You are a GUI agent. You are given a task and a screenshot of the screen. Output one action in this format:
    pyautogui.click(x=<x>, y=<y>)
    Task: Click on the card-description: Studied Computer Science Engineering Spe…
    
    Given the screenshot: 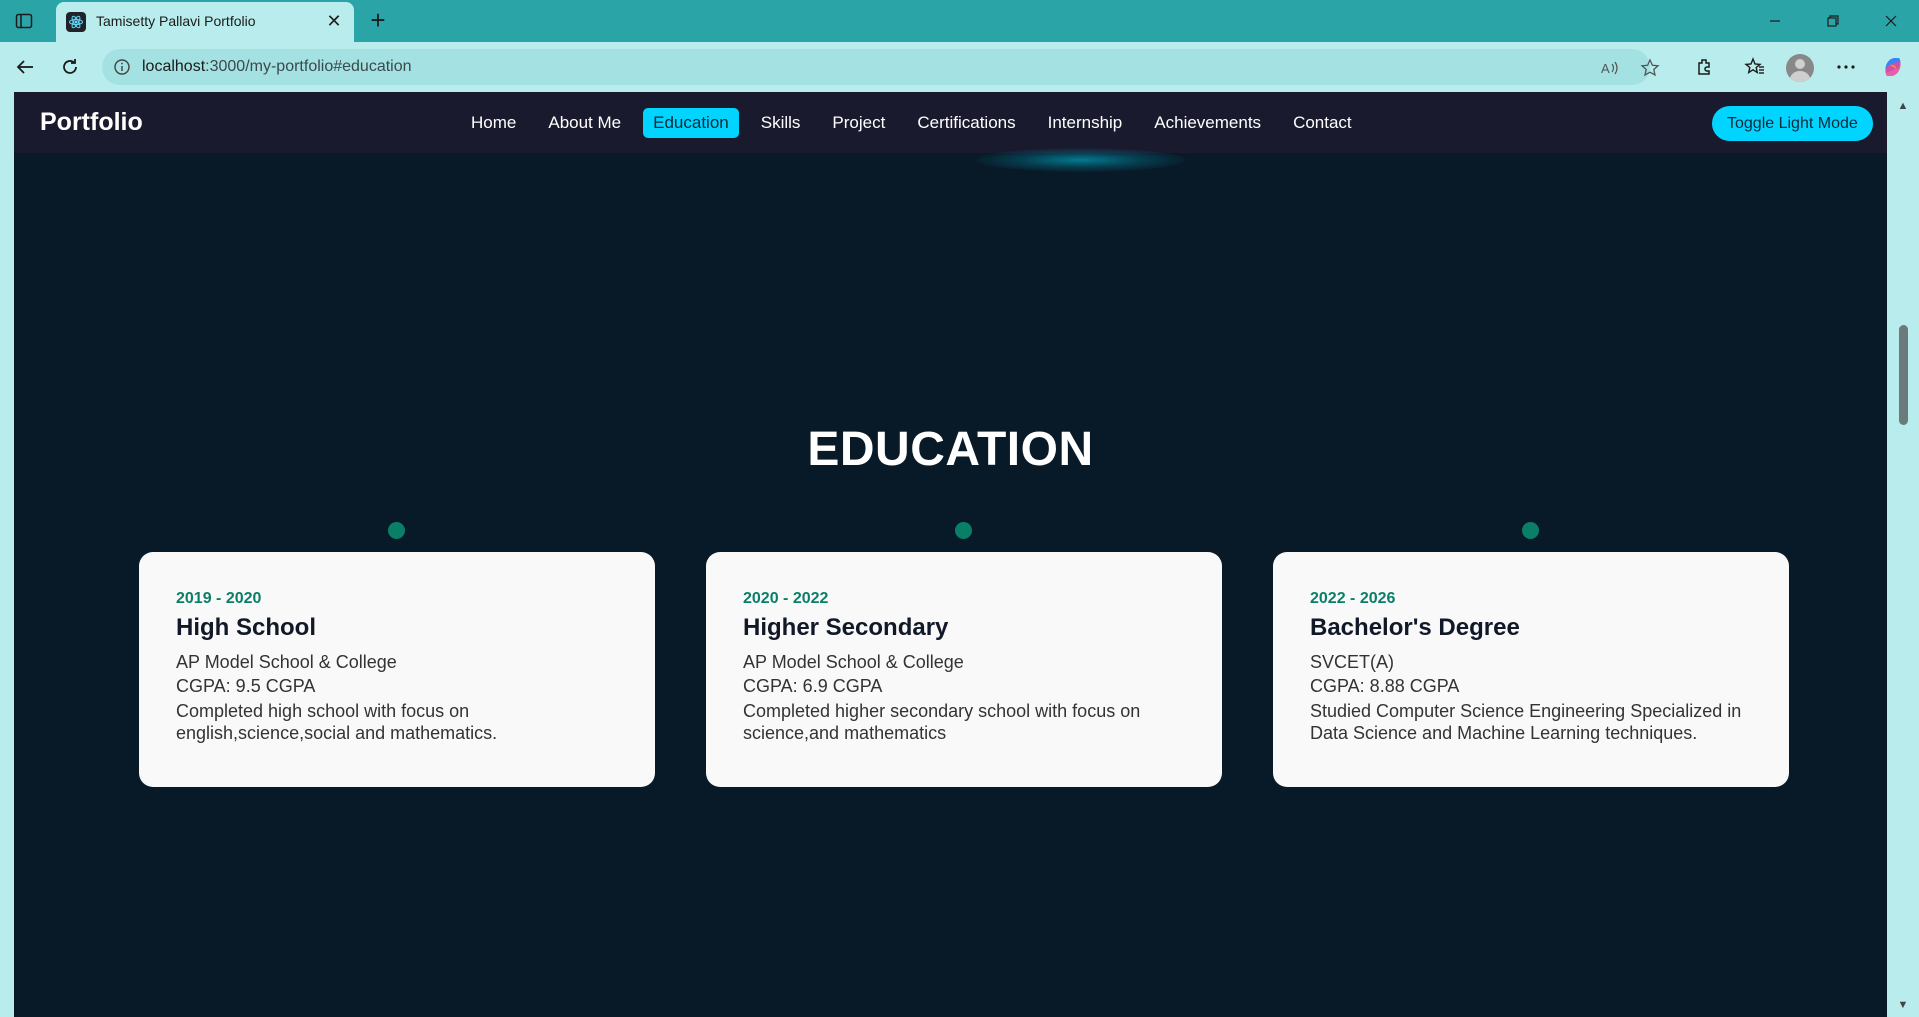 What is the action you would take?
    pyautogui.click(x=1526, y=722)
    